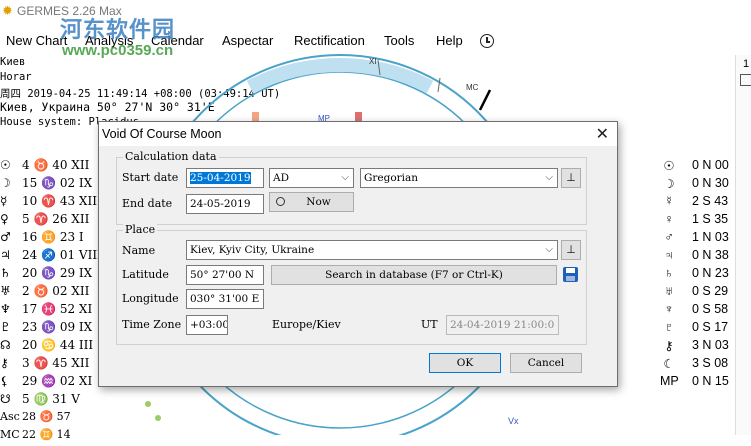  What do you see at coordinates (669, 364) in the screenshot?
I see `lilith-icon: ☾` at bounding box center [669, 364].